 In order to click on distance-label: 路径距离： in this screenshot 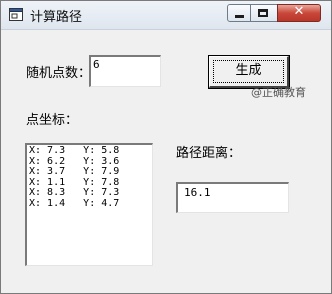, I will do `click(209, 153)`.